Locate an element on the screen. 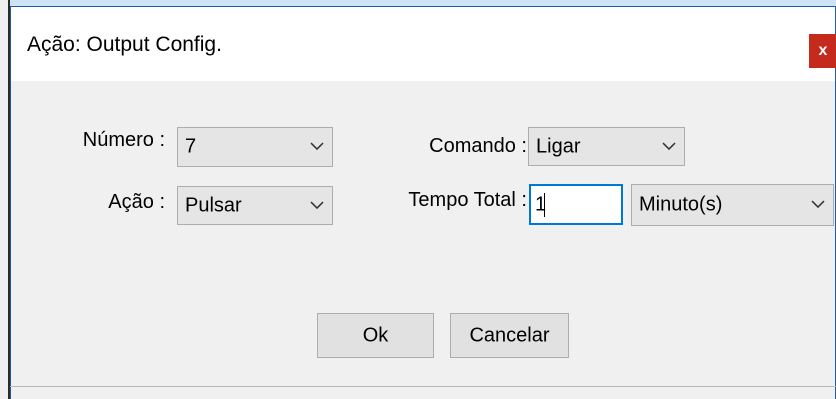  cancelar-button: Cancelar is located at coordinates (509, 335).